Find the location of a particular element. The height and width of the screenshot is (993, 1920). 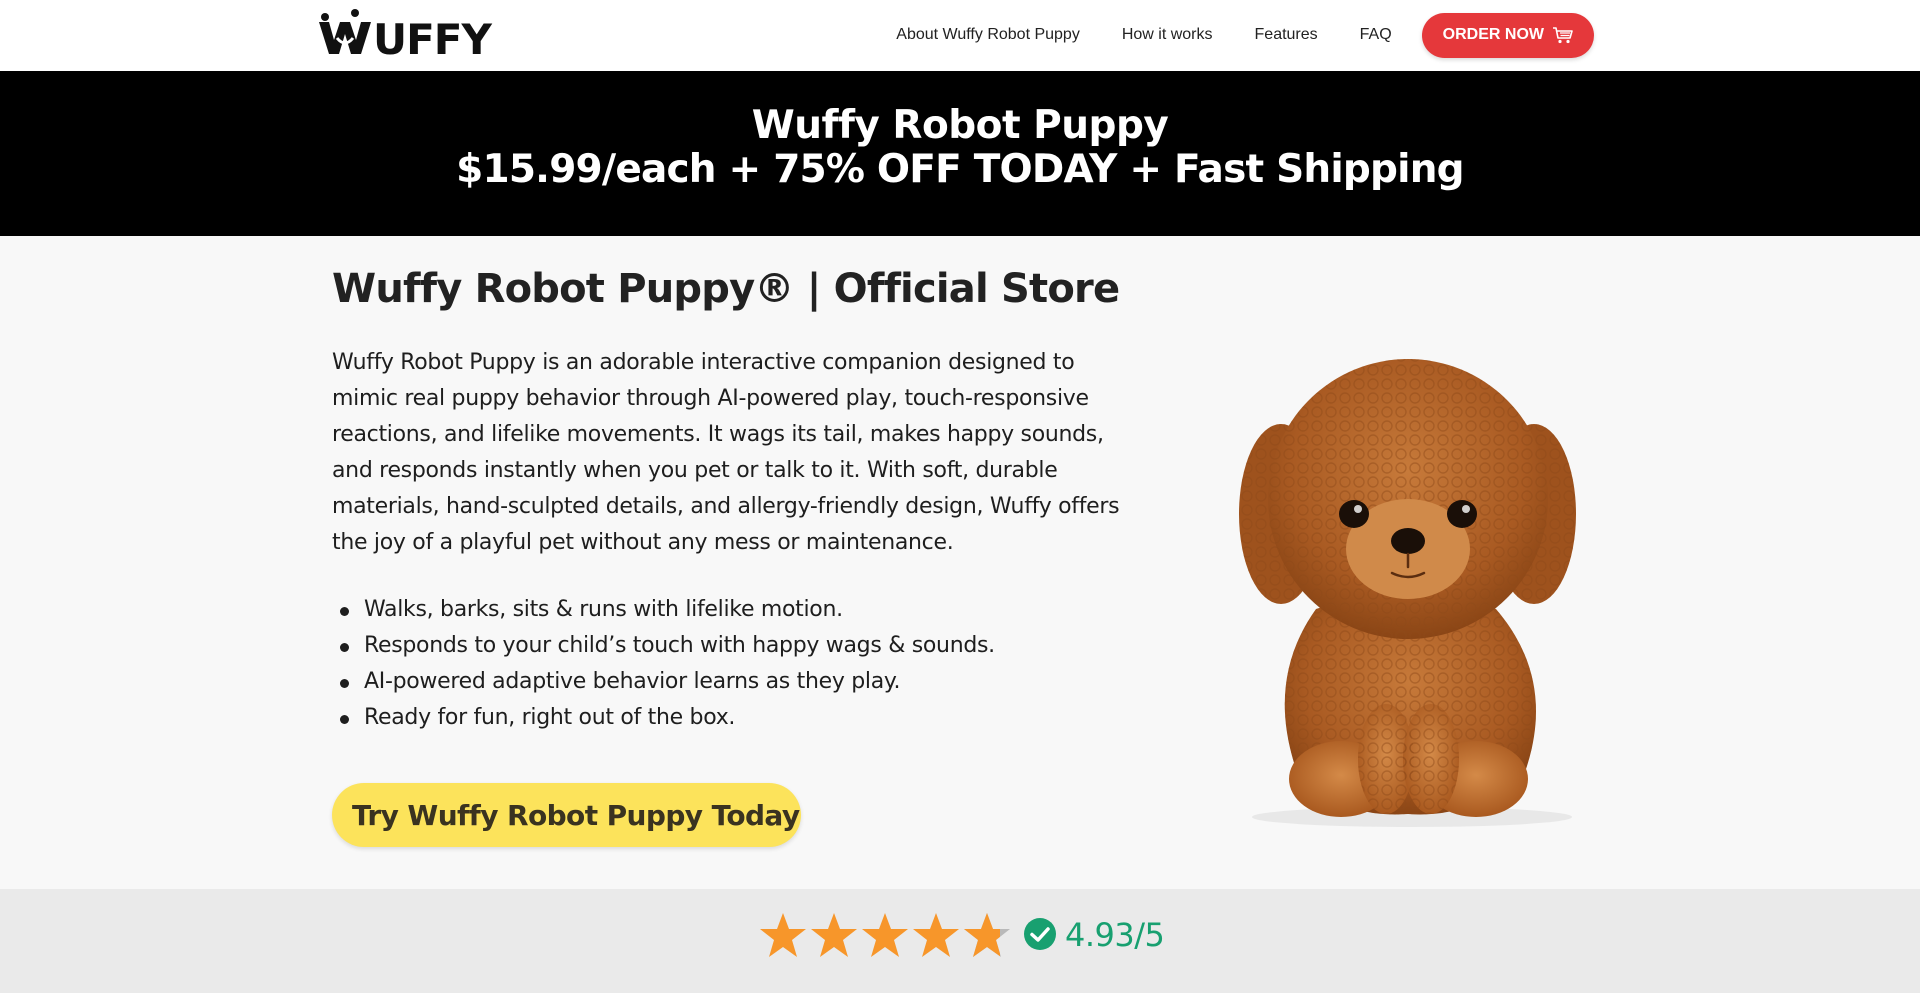

order-now-label: ORDER NOW is located at coordinates (1493, 34).